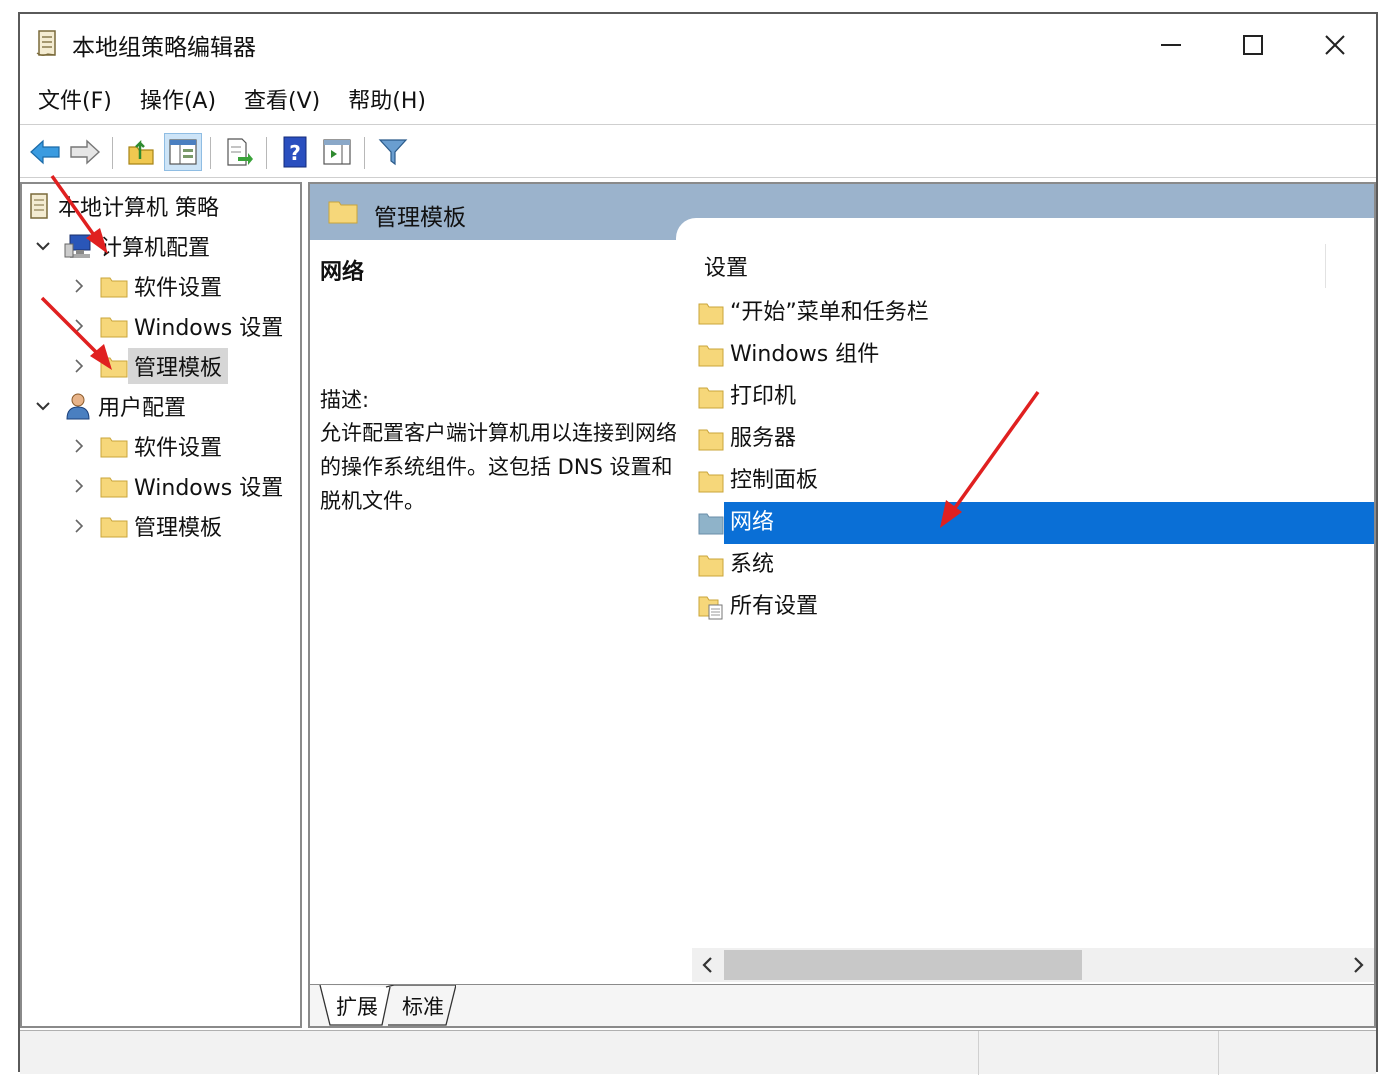 The height and width of the screenshot is (1084, 1396). I want to click on list-item-label: 所有设置, so click(774, 606).